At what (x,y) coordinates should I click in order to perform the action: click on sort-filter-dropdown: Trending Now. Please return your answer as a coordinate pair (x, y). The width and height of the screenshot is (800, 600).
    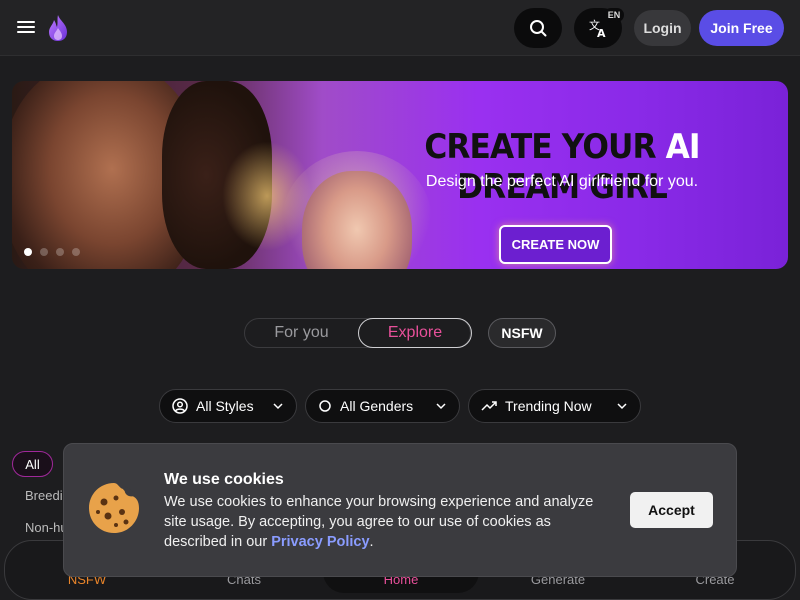
    Looking at the image, I should click on (554, 406).